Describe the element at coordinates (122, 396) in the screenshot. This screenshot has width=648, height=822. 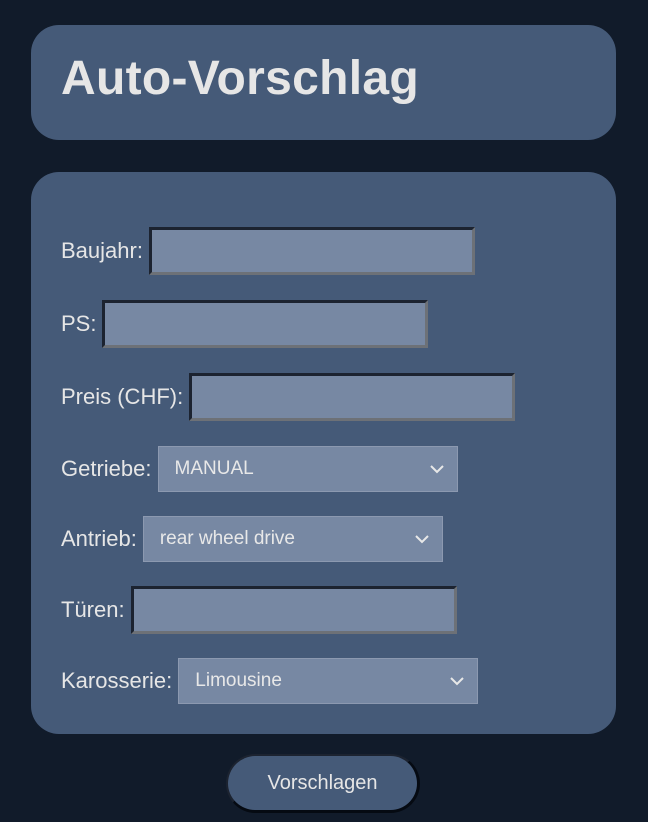
I see `preis-label: Preis (CHF):` at that location.